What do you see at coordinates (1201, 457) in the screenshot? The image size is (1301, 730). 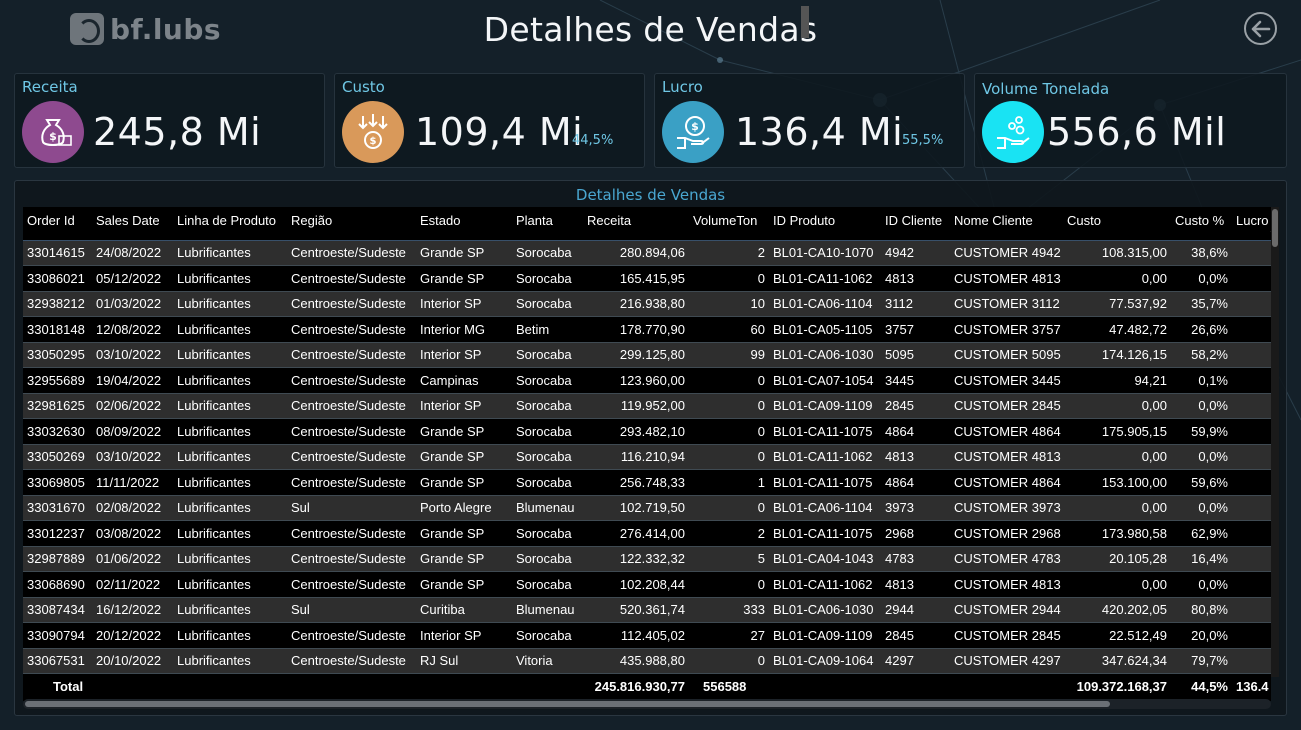 I see `custo-pct-cell: 0,0%` at bounding box center [1201, 457].